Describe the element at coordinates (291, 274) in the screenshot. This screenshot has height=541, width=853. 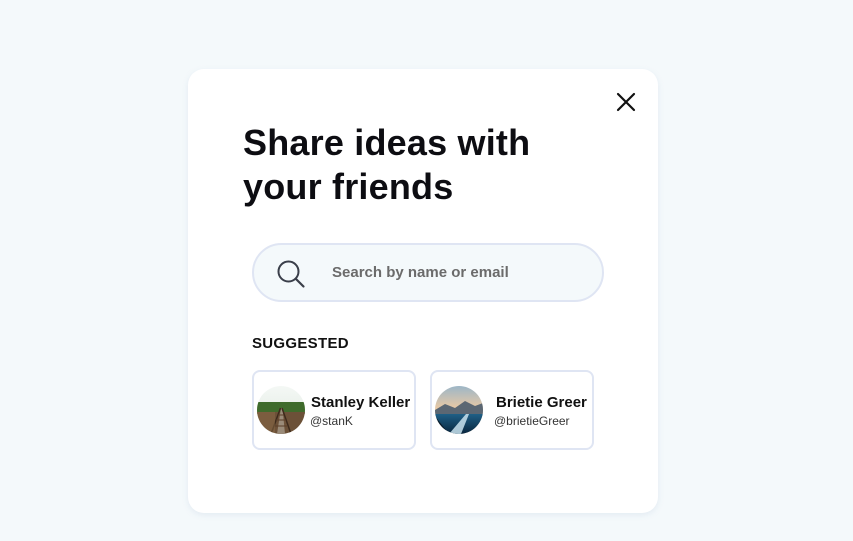
I see `search-icon` at that location.